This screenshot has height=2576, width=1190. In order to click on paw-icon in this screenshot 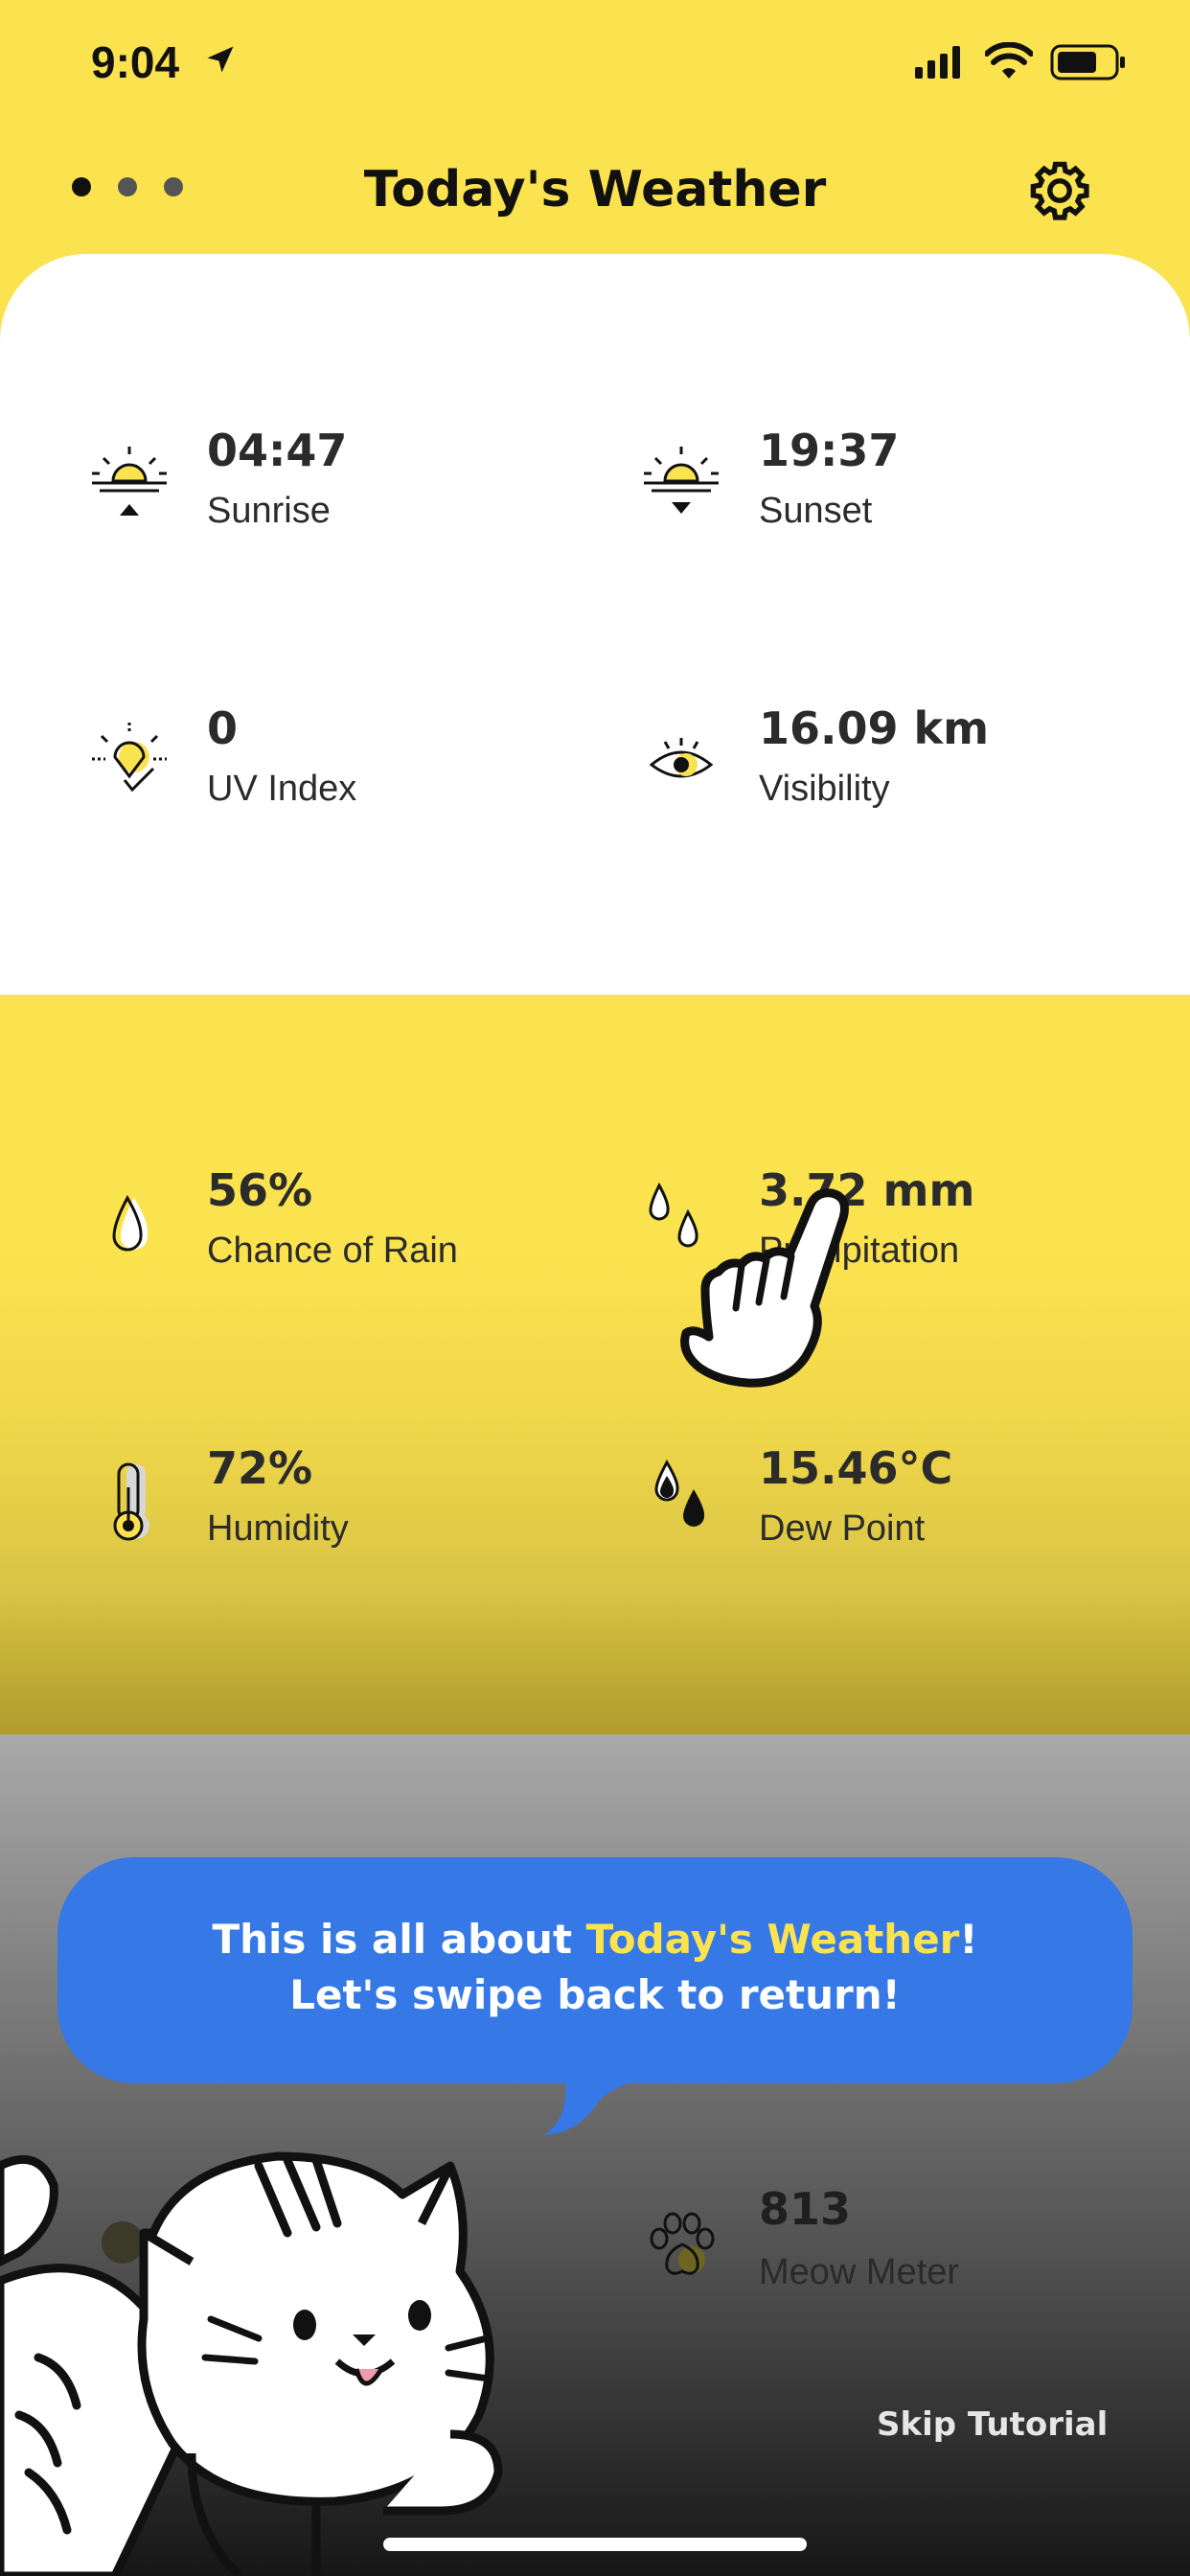, I will do `click(683, 2243)`.